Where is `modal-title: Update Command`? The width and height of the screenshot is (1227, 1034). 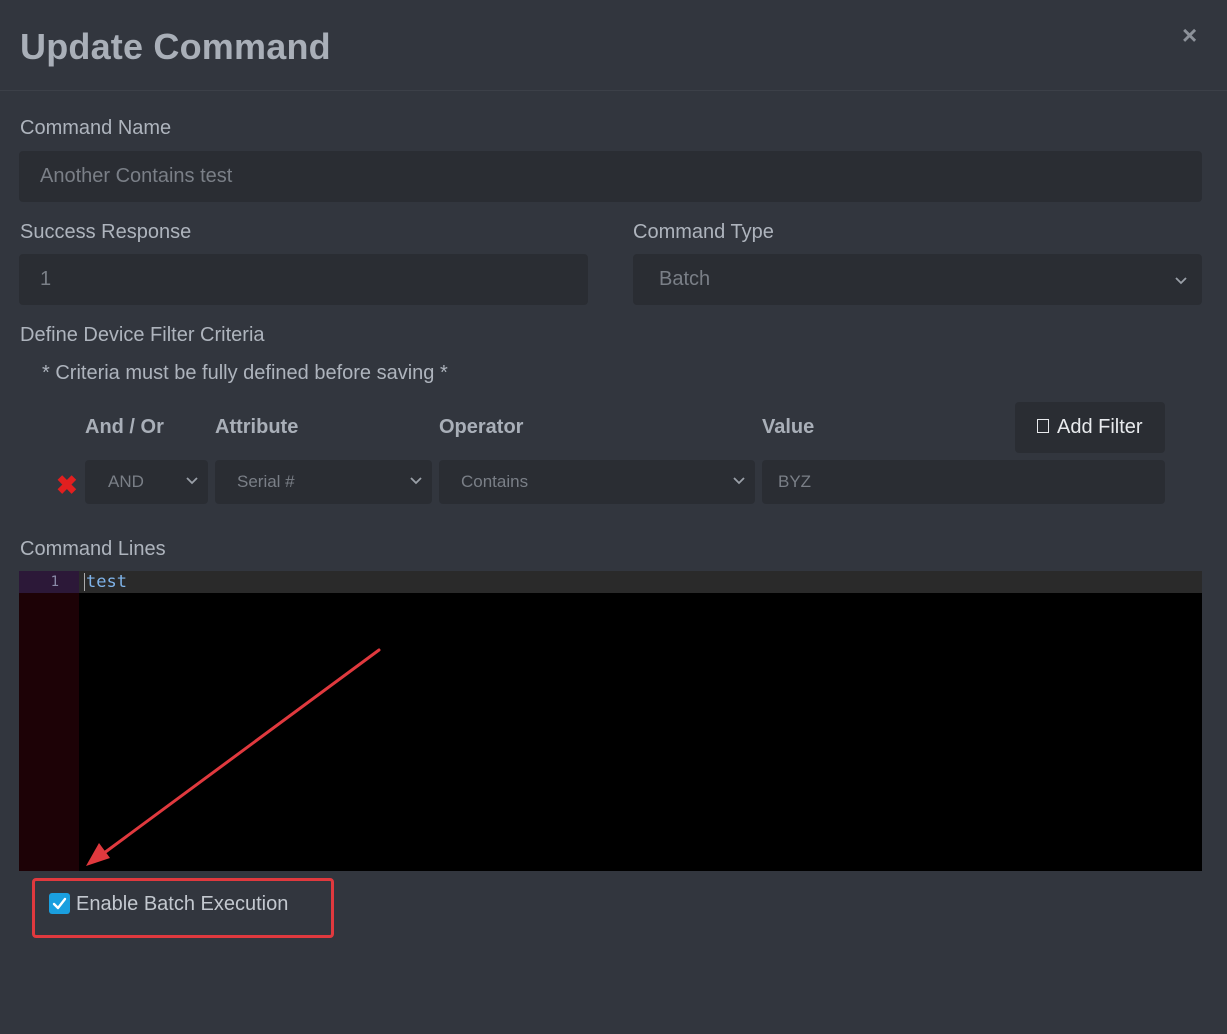
modal-title: Update Command is located at coordinates (175, 46).